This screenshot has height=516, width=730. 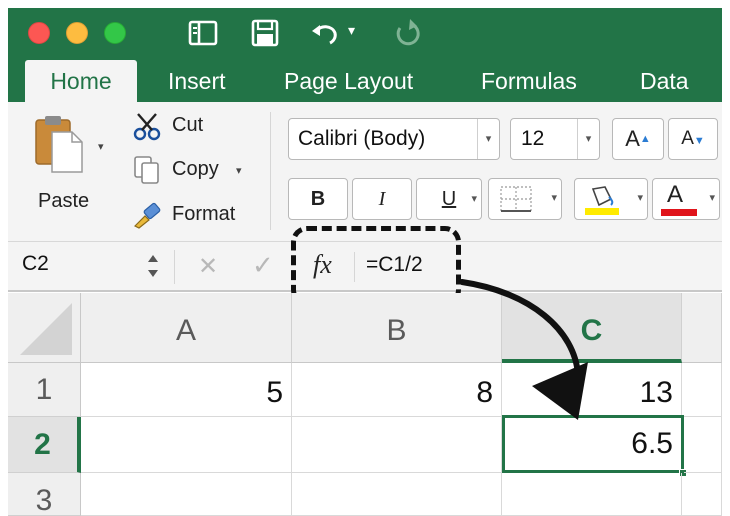 What do you see at coordinates (474, 199) in the screenshot?
I see `underline-dropdown-icon: ▾` at bounding box center [474, 199].